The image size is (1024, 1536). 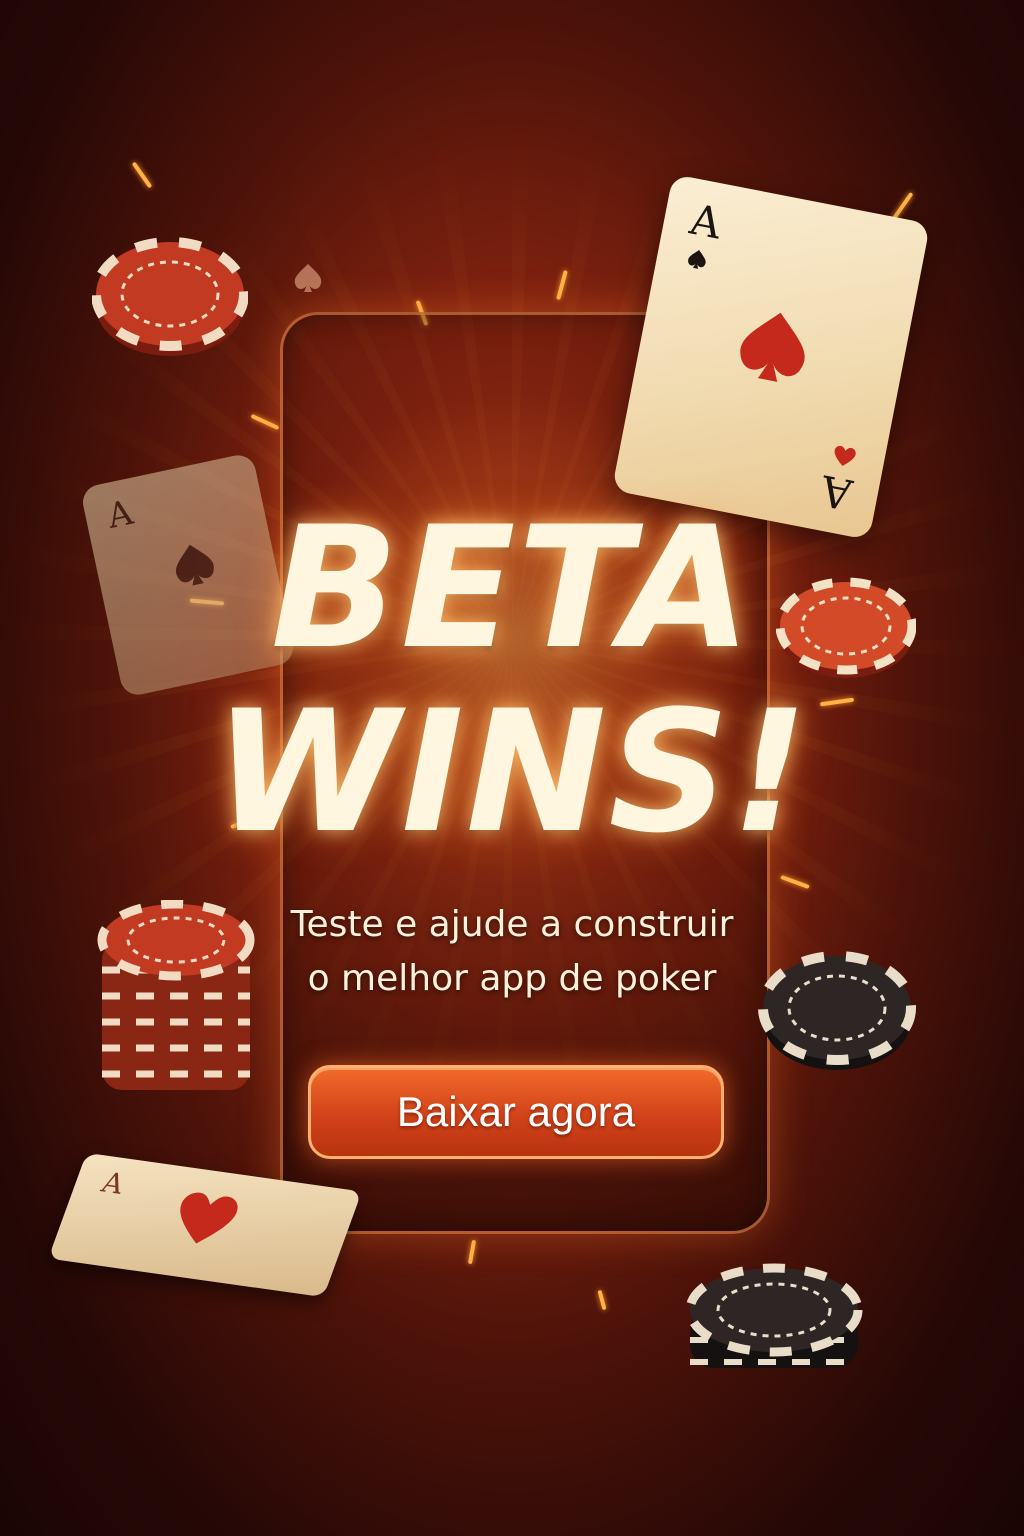 What do you see at coordinates (113, 1183) in the screenshot?
I see `card-rank: A` at bounding box center [113, 1183].